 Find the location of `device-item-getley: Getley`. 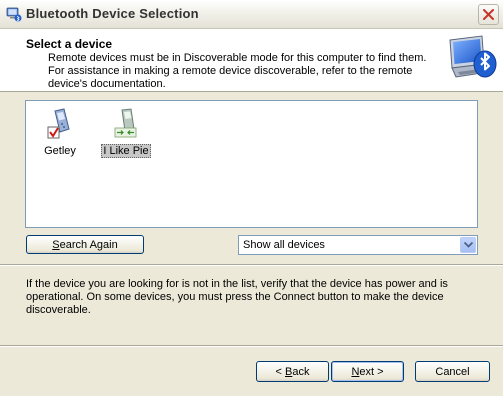

device-item-getley: Getley is located at coordinates (60, 135).